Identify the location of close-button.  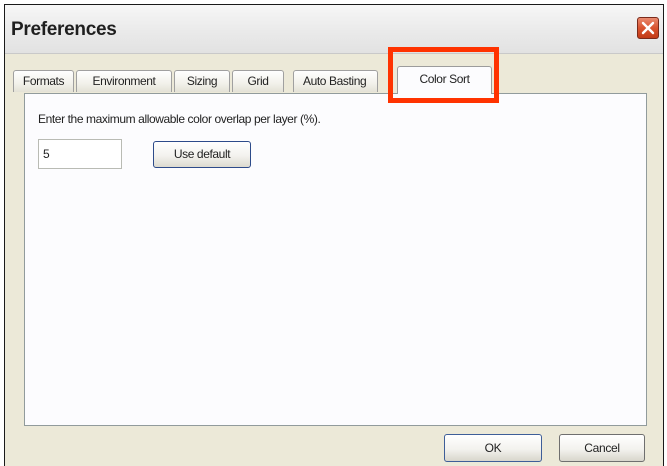
(648, 28).